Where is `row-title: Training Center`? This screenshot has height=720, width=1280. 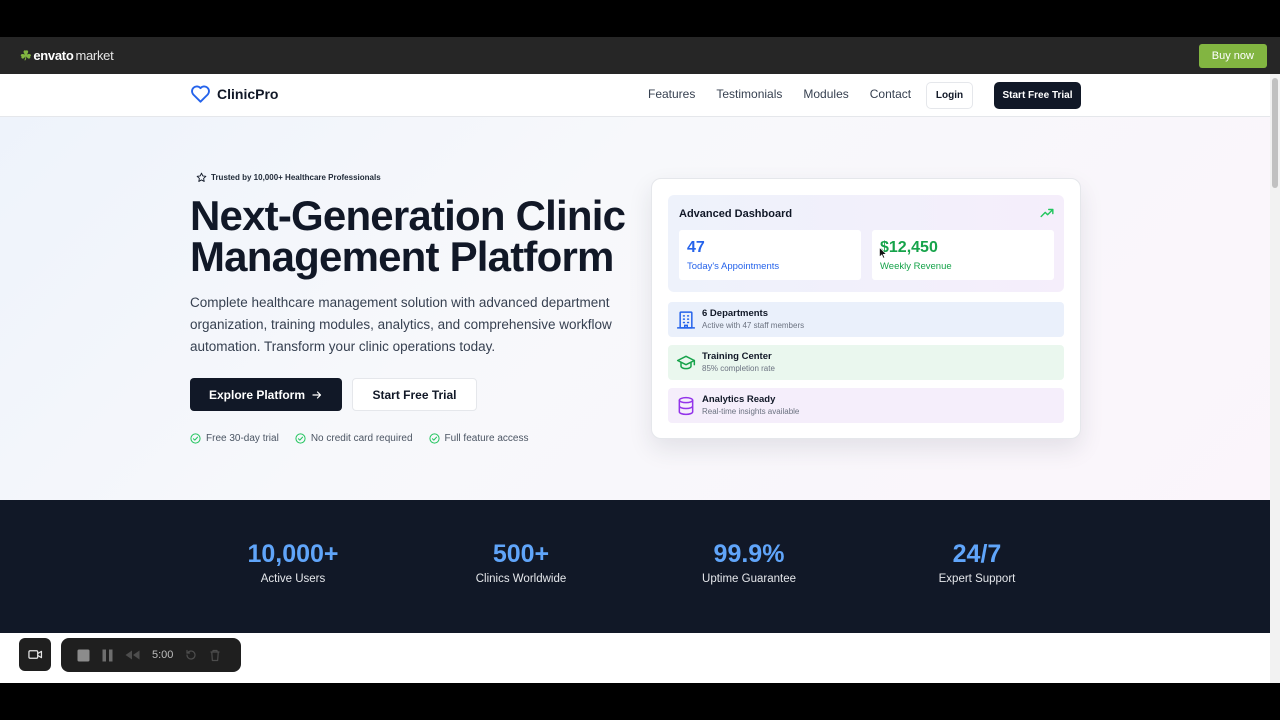
row-title: Training Center is located at coordinates (737, 356).